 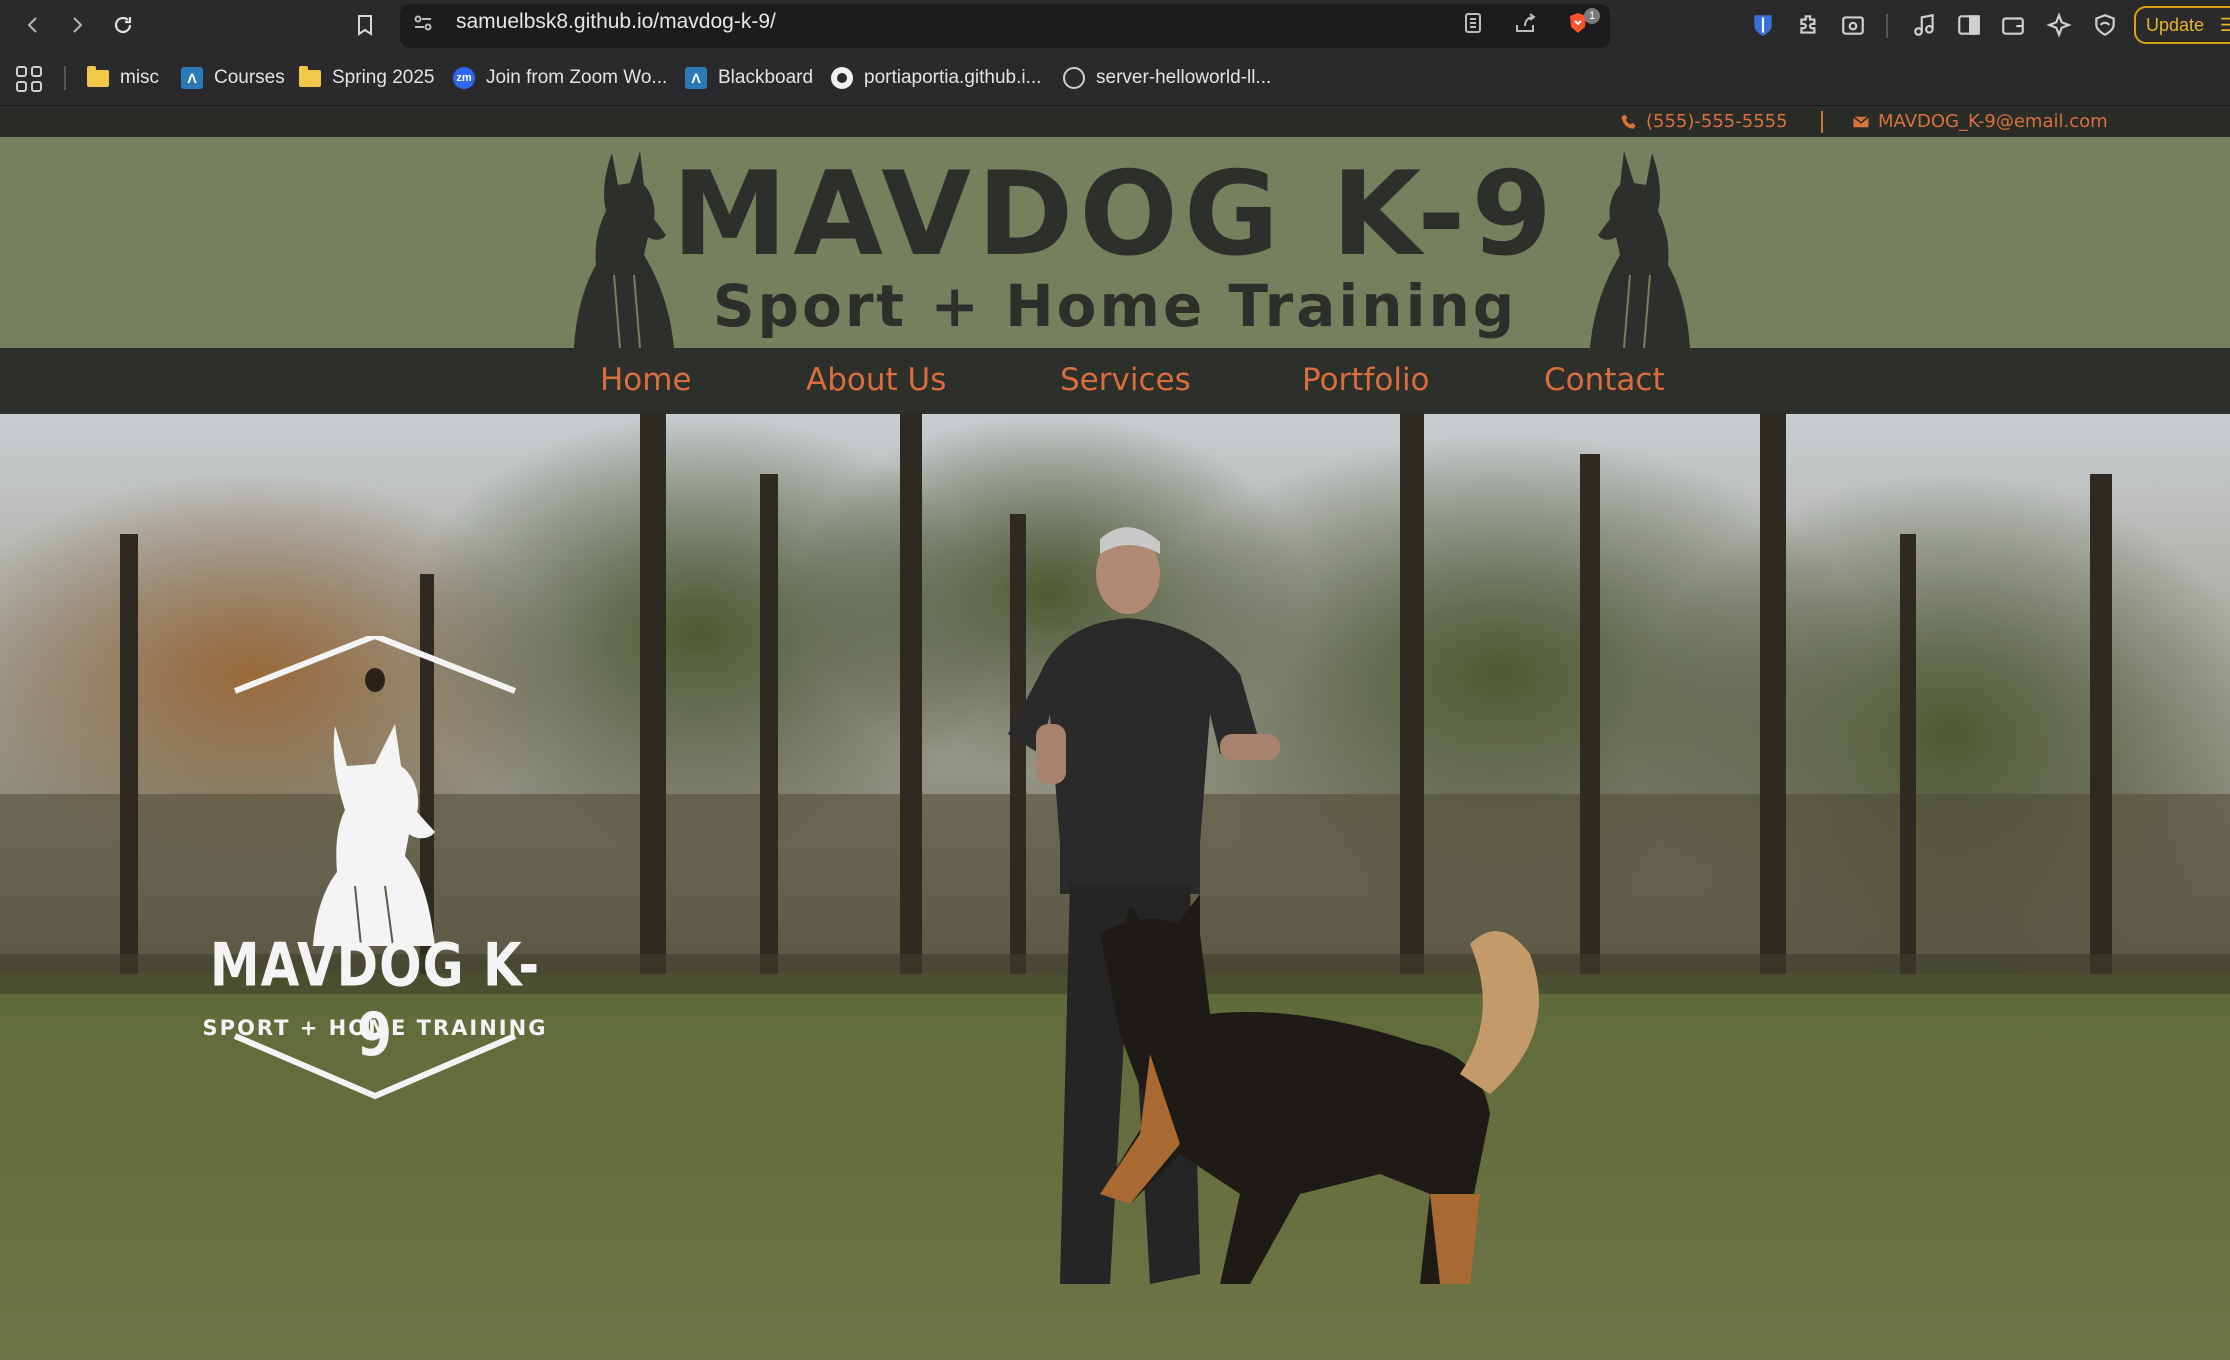 What do you see at coordinates (2013, 25) in the screenshot?
I see `wallet-icon` at bounding box center [2013, 25].